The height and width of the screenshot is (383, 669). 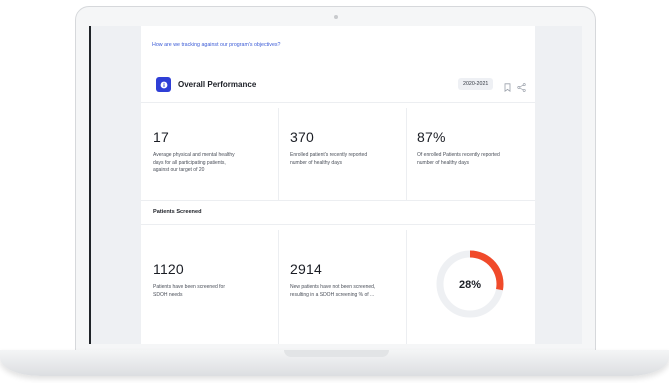 I want to click on bookmark-icon, so click(x=507, y=88).